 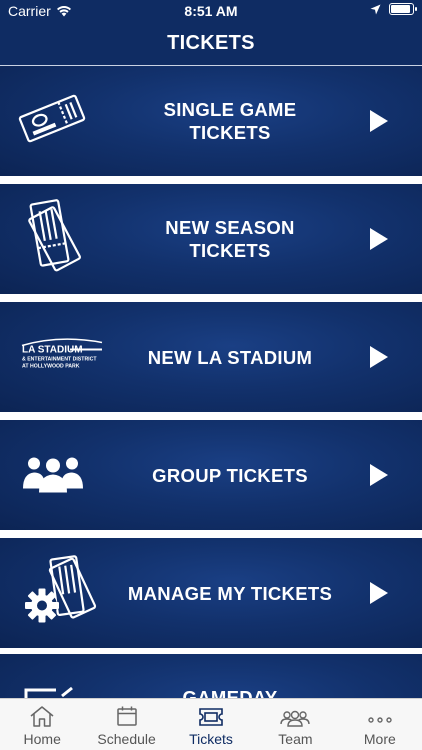 I want to click on tile-group-tickets: GROUP TICKETS, so click(x=211, y=475).